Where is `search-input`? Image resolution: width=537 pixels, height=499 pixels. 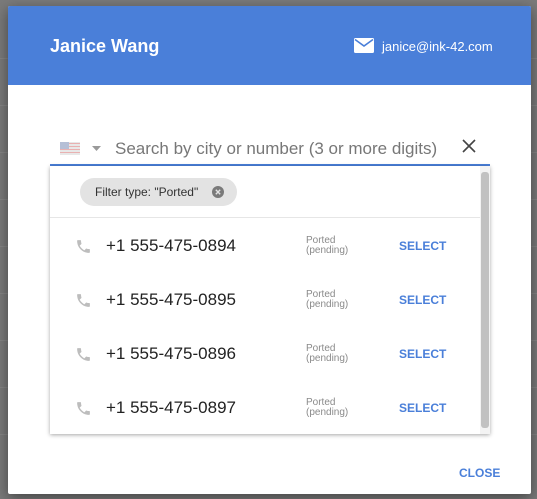 search-input is located at coordinates (287, 149).